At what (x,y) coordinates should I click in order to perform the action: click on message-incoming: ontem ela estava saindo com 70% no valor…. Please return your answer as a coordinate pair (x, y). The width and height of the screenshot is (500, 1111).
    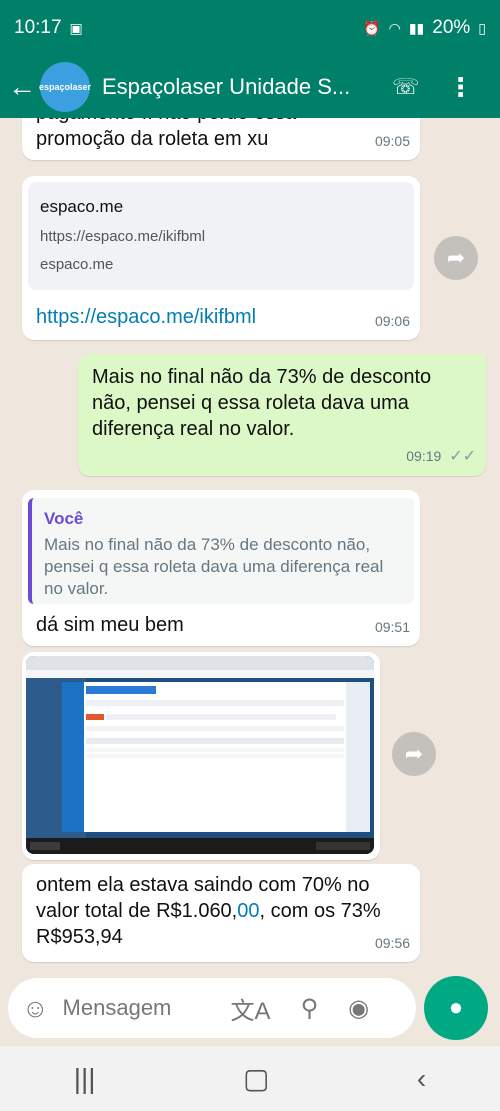
    Looking at the image, I should click on (221, 913).